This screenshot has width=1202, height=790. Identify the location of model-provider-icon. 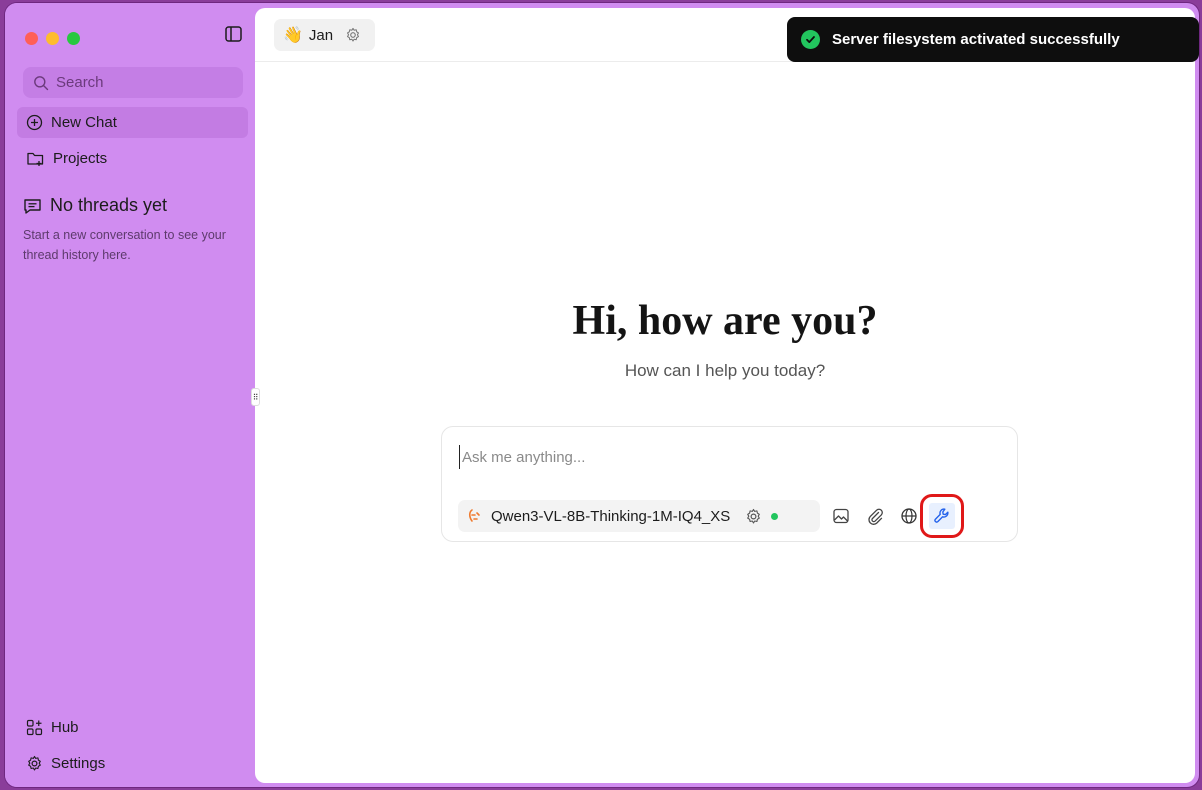
(474, 515).